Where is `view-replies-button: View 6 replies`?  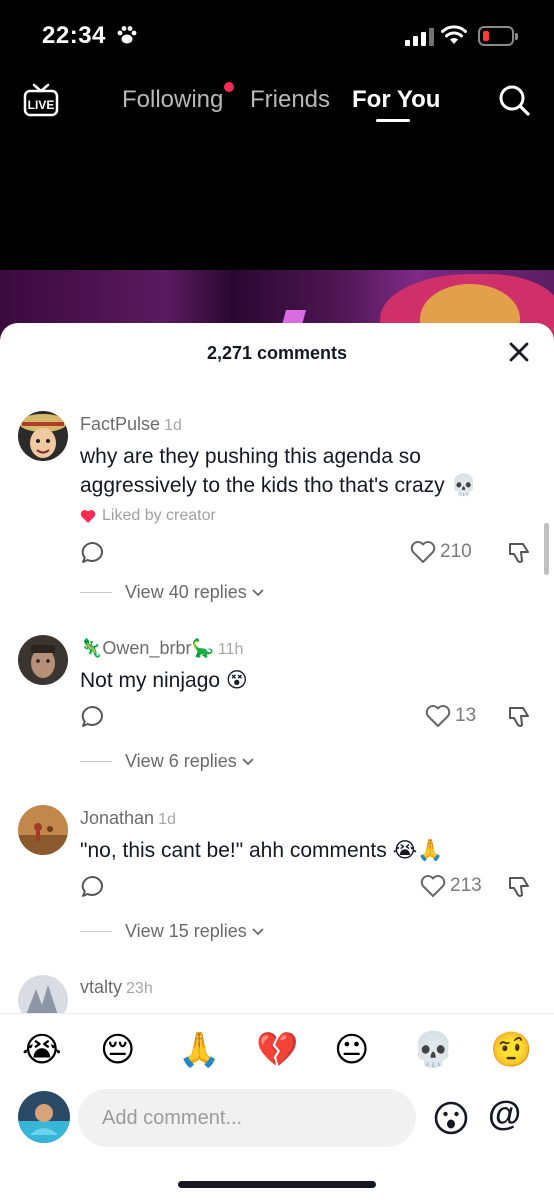 view-replies-button: View 6 replies is located at coordinates (167, 761).